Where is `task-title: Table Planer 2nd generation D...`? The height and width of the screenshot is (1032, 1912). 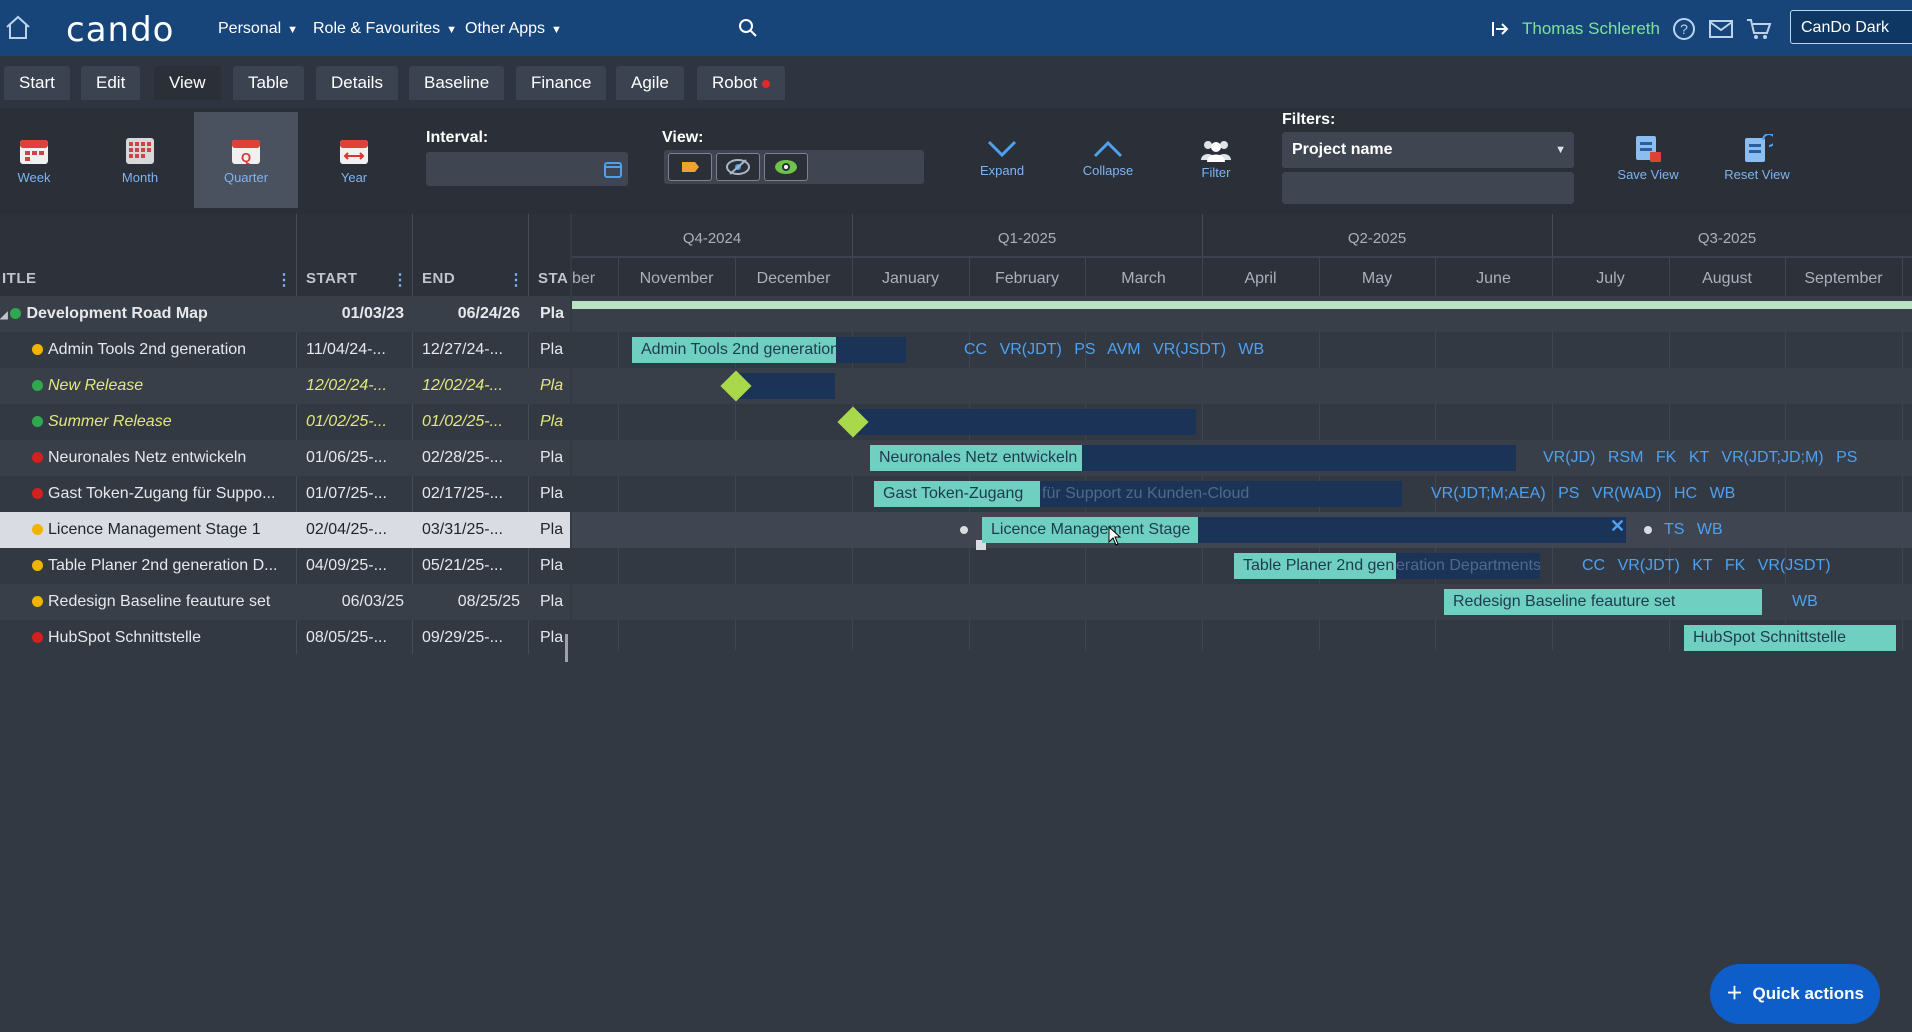 task-title: Table Planer 2nd generation D... is located at coordinates (163, 565).